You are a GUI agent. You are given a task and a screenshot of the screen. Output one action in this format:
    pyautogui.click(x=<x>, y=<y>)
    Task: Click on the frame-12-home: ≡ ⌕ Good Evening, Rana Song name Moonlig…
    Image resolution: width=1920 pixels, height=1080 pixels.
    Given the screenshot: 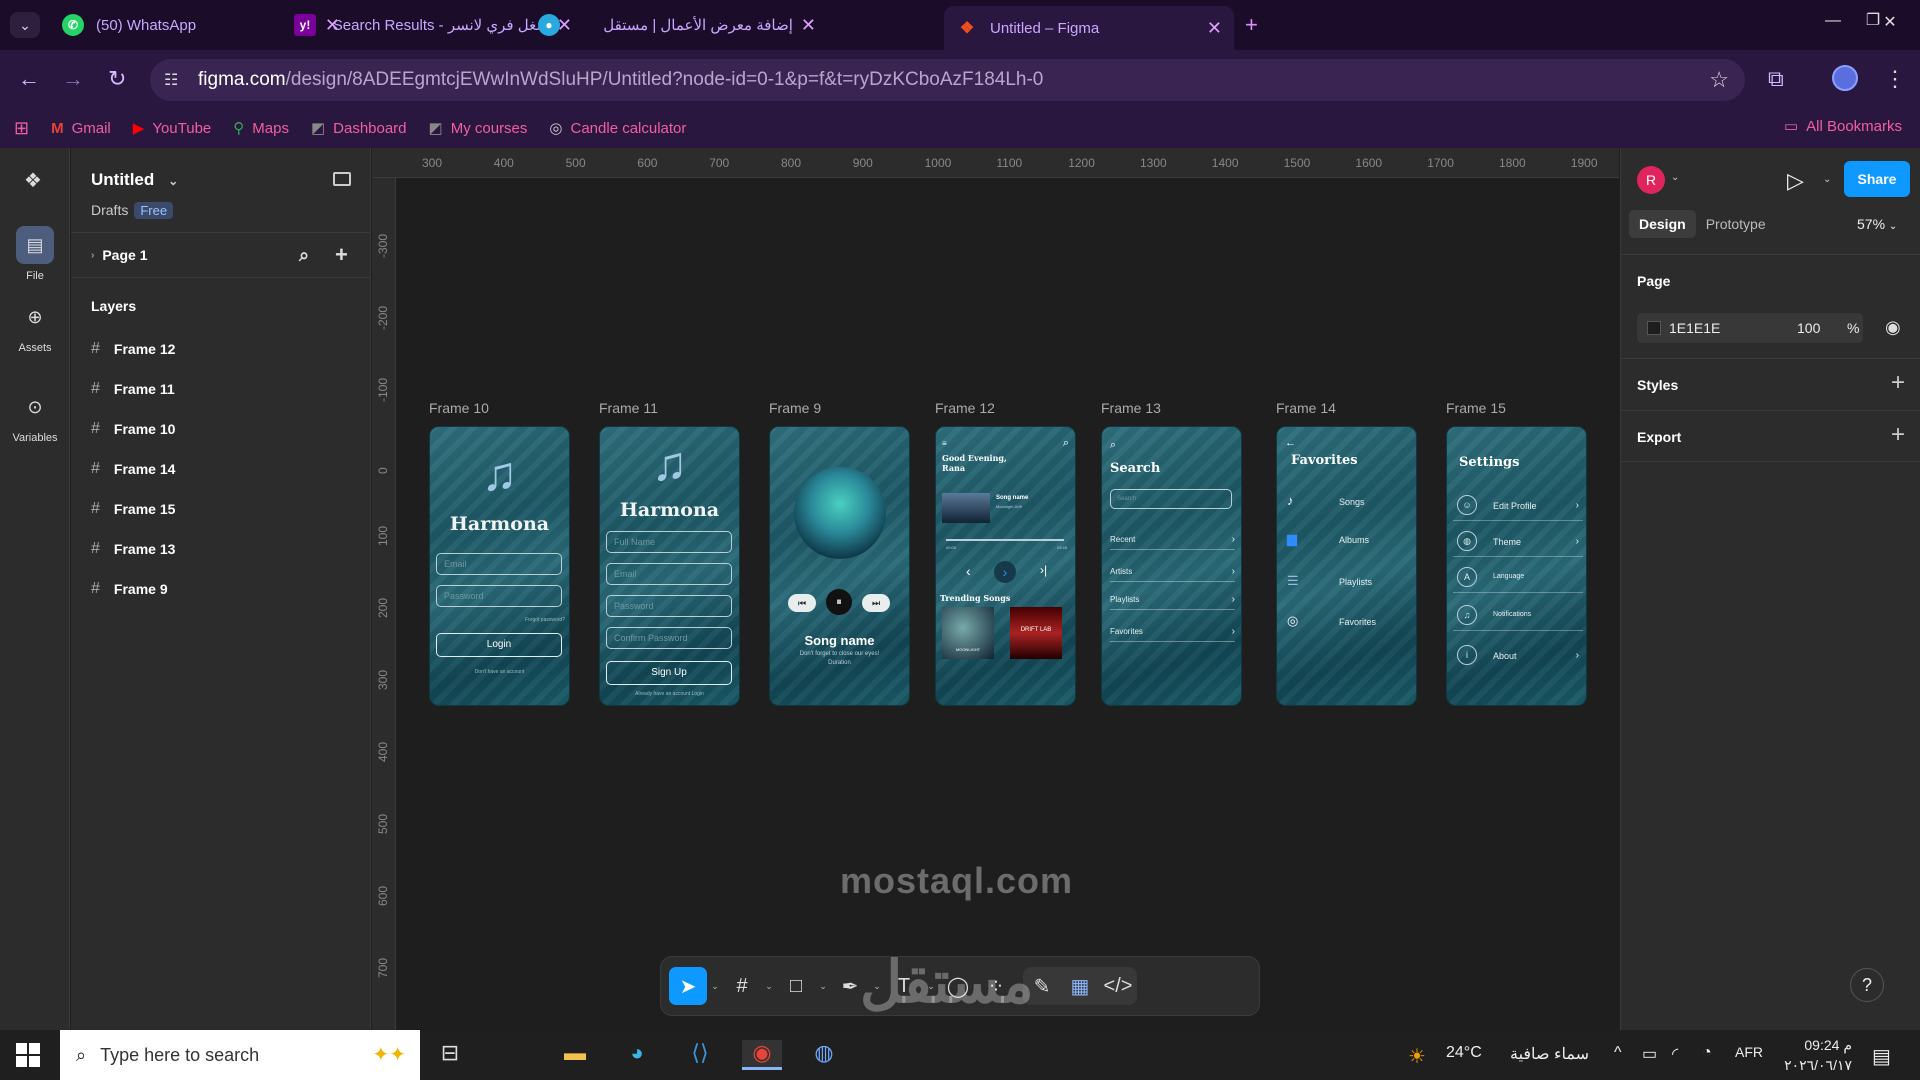 What is the action you would take?
    pyautogui.click(x=1005, y=566)
    